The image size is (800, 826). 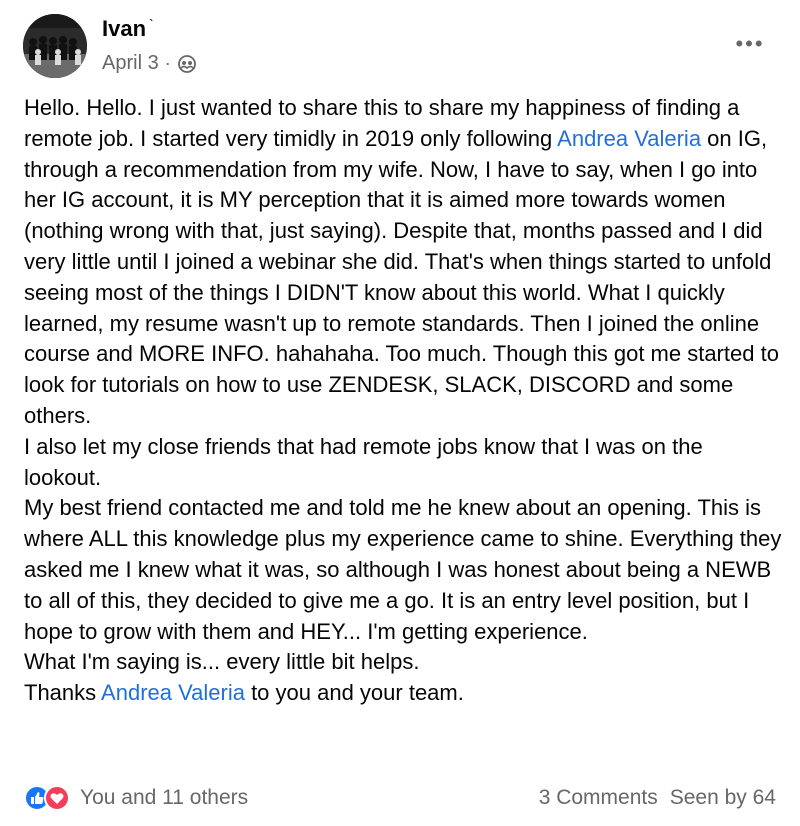 What do you see at coordinates (354, 693) in the screenshot?
I see `paragraph-text: to you and your team.` at bounding box center [354, 693].